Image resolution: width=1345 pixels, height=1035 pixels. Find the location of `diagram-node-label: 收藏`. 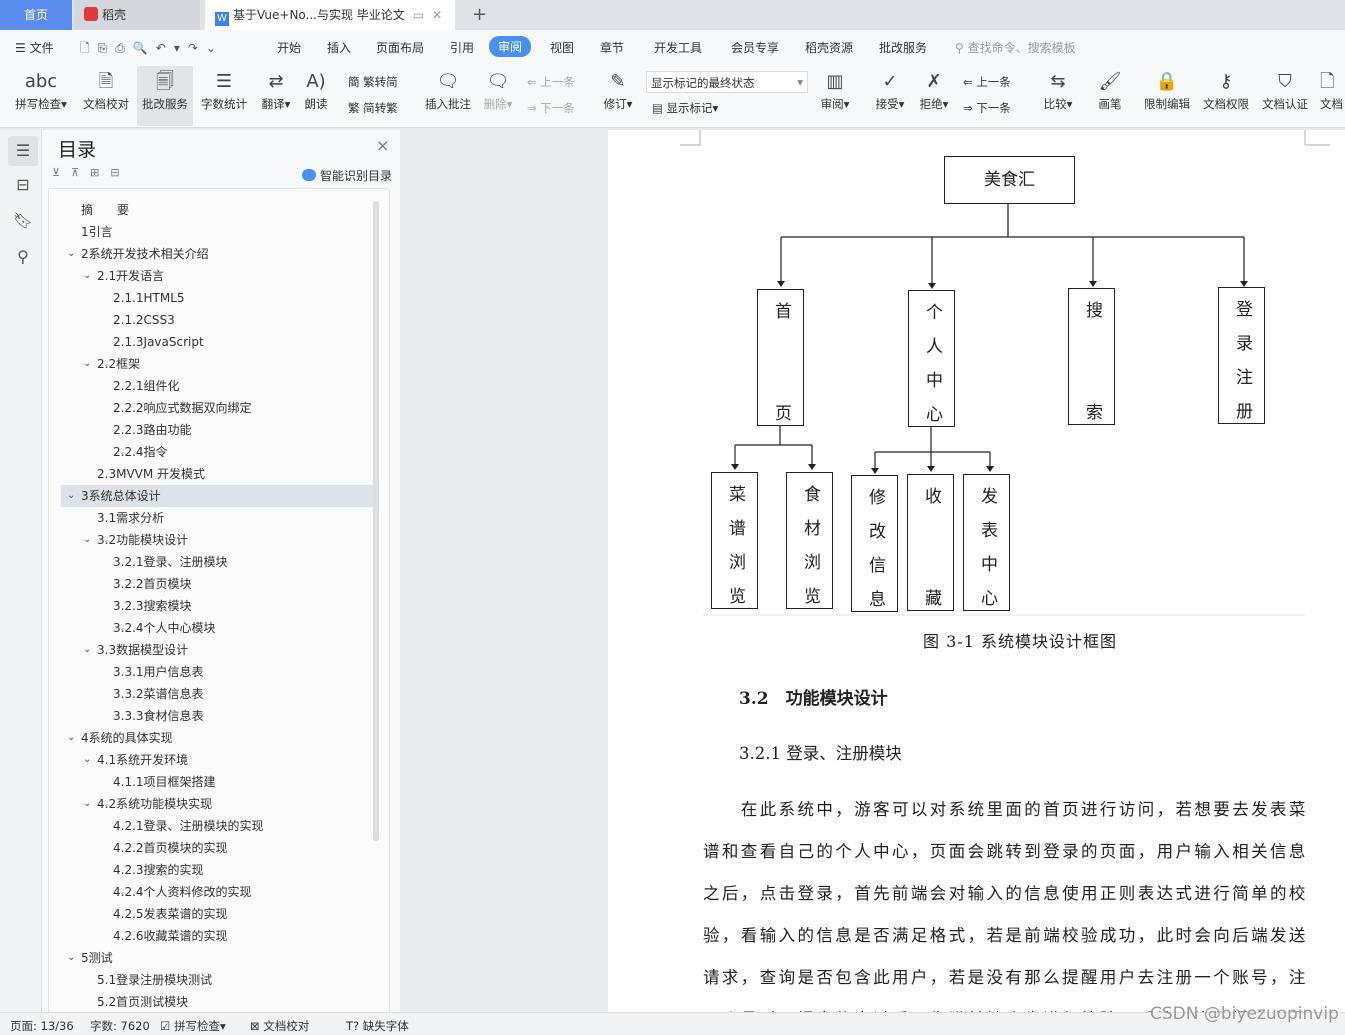

diagram-node-label: 收藏 is located at coordinates (931, 549).